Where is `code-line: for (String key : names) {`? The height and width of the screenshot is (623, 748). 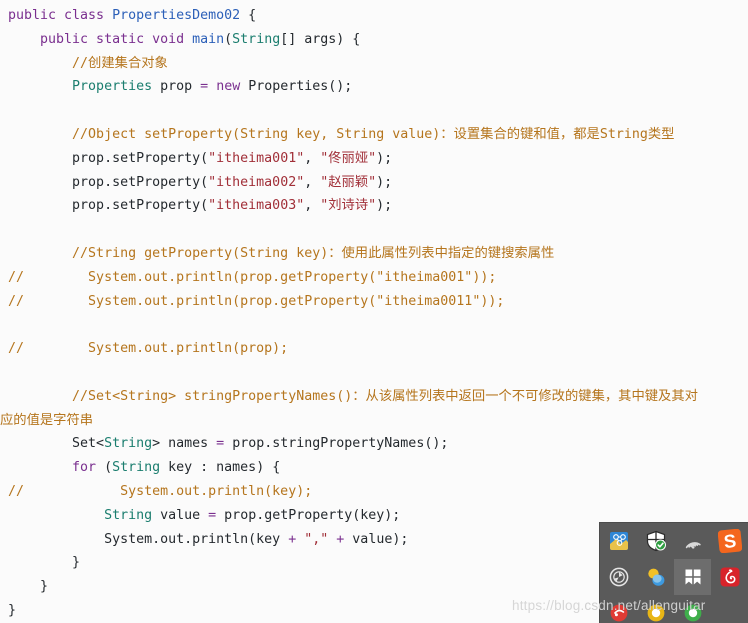
code-line: for (String key : names) { is located at coordinates (374, 468).